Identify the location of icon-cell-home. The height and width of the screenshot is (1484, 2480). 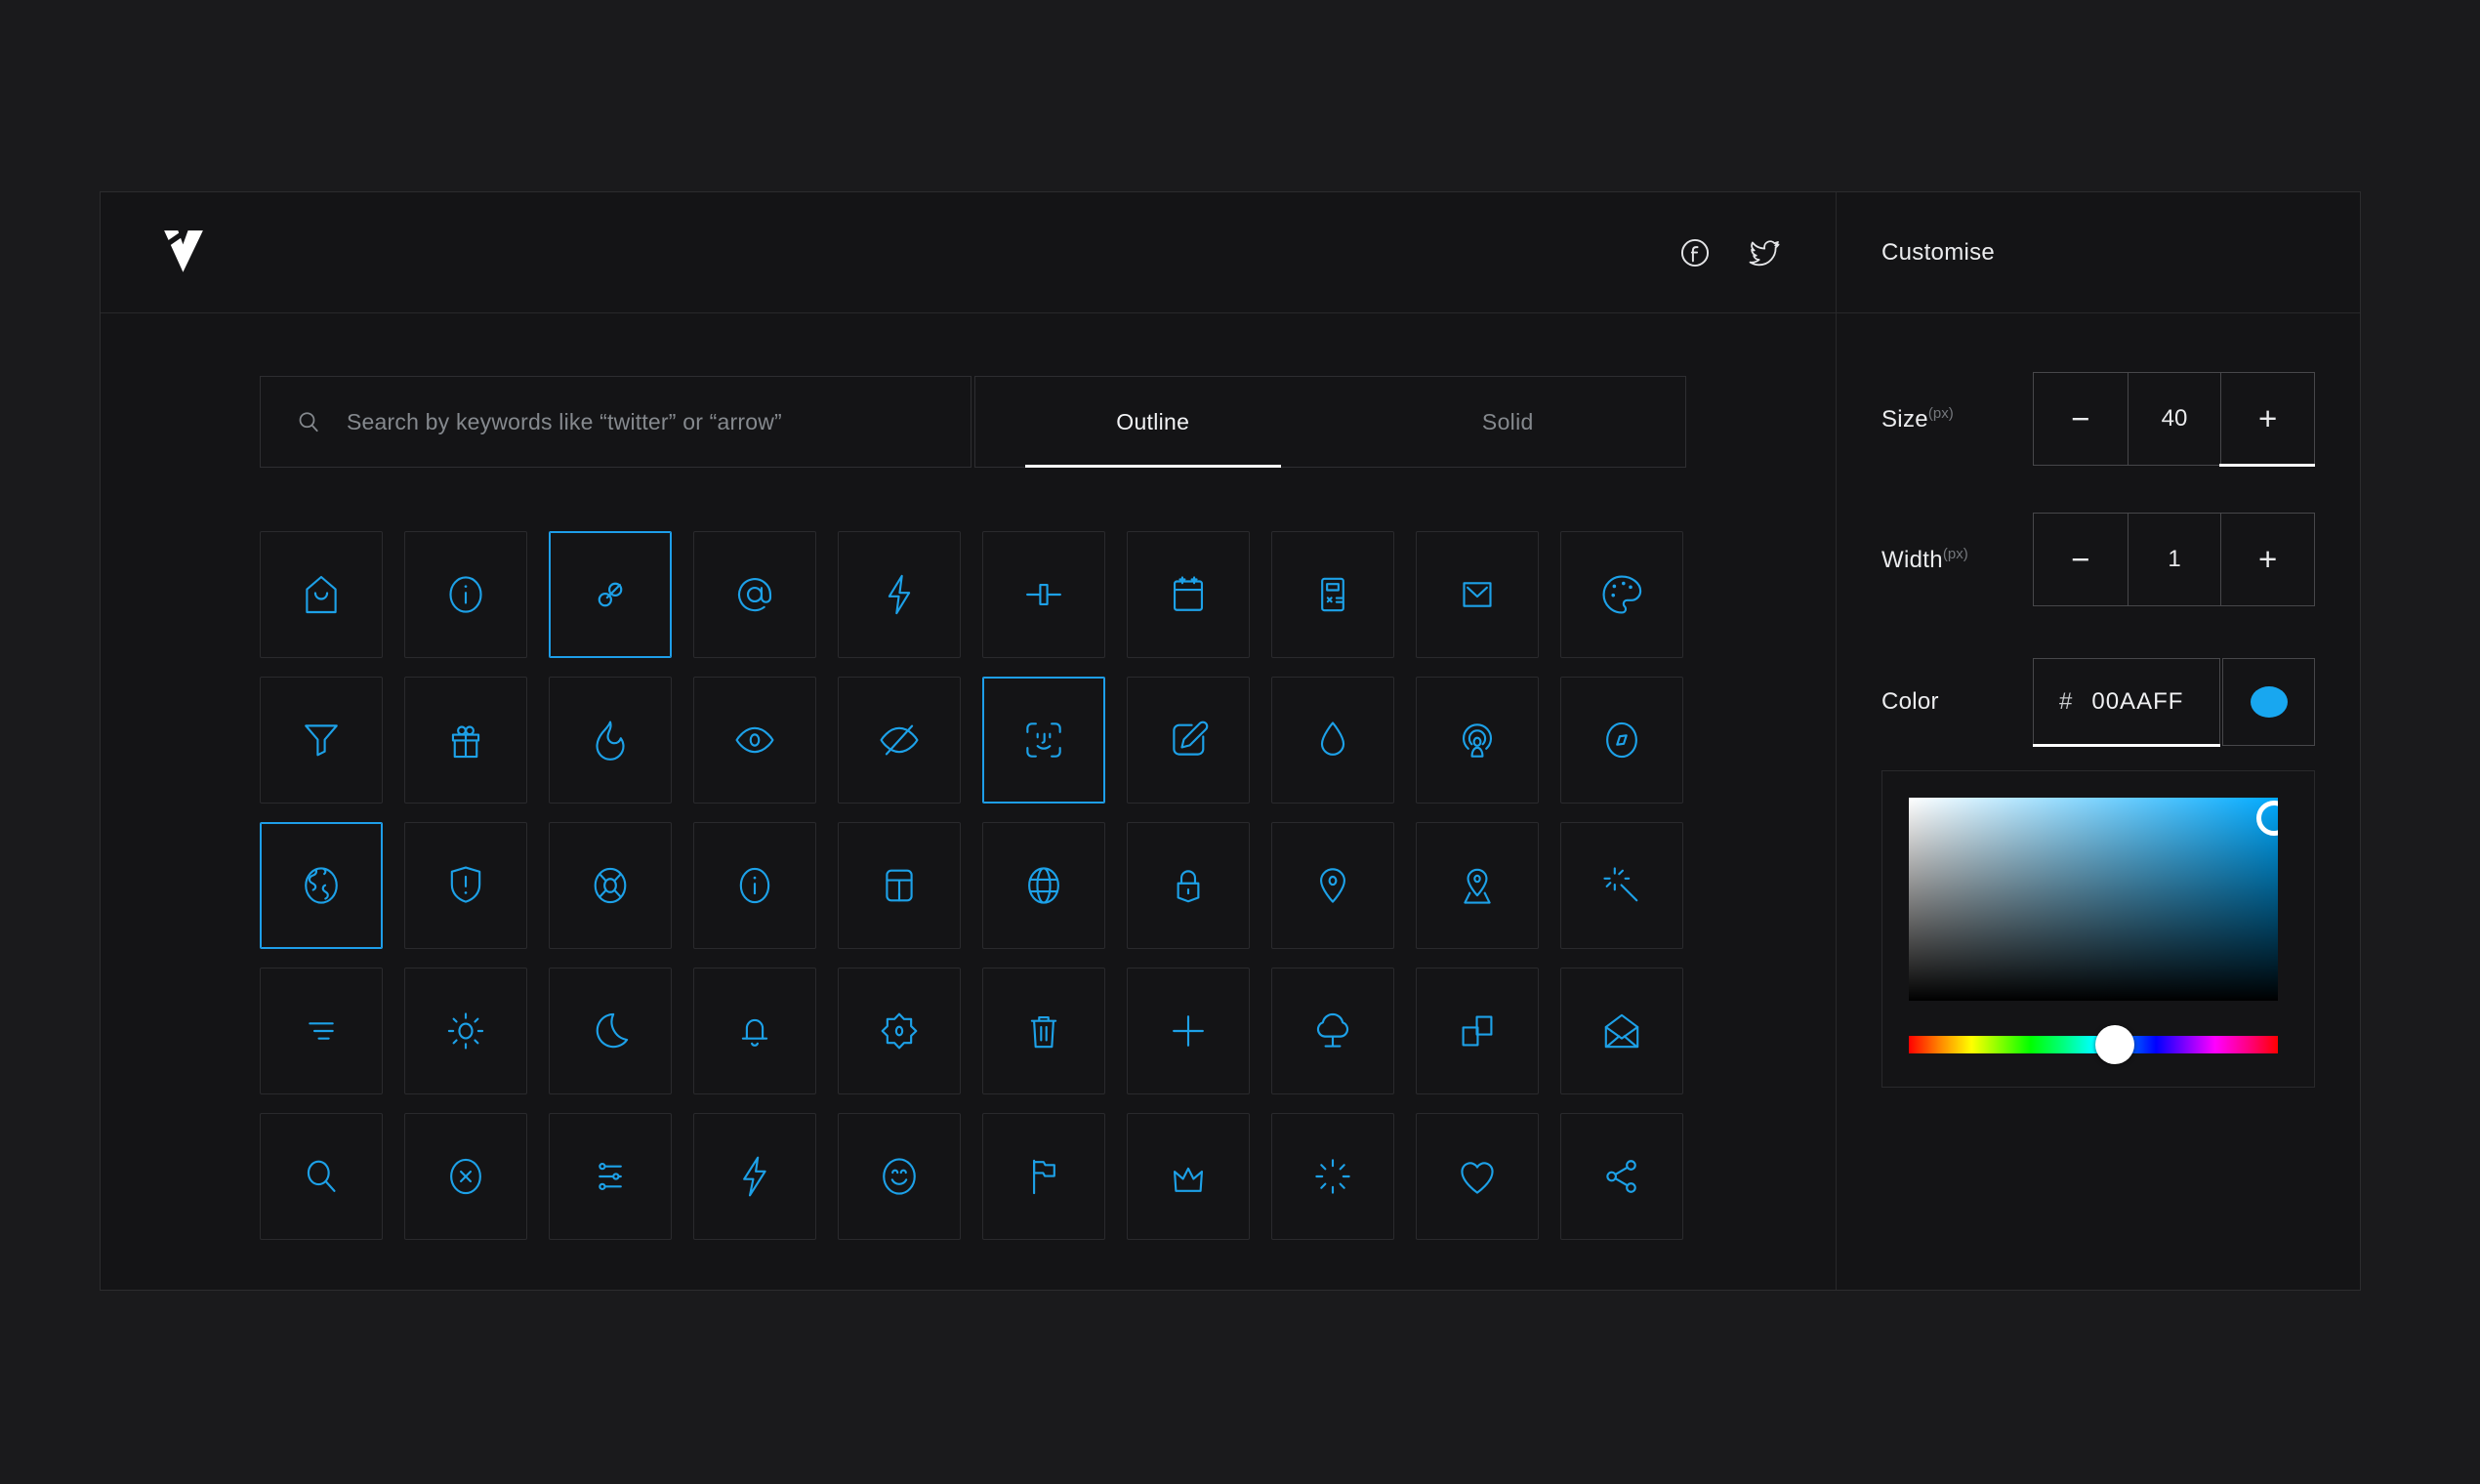
(321, 594).